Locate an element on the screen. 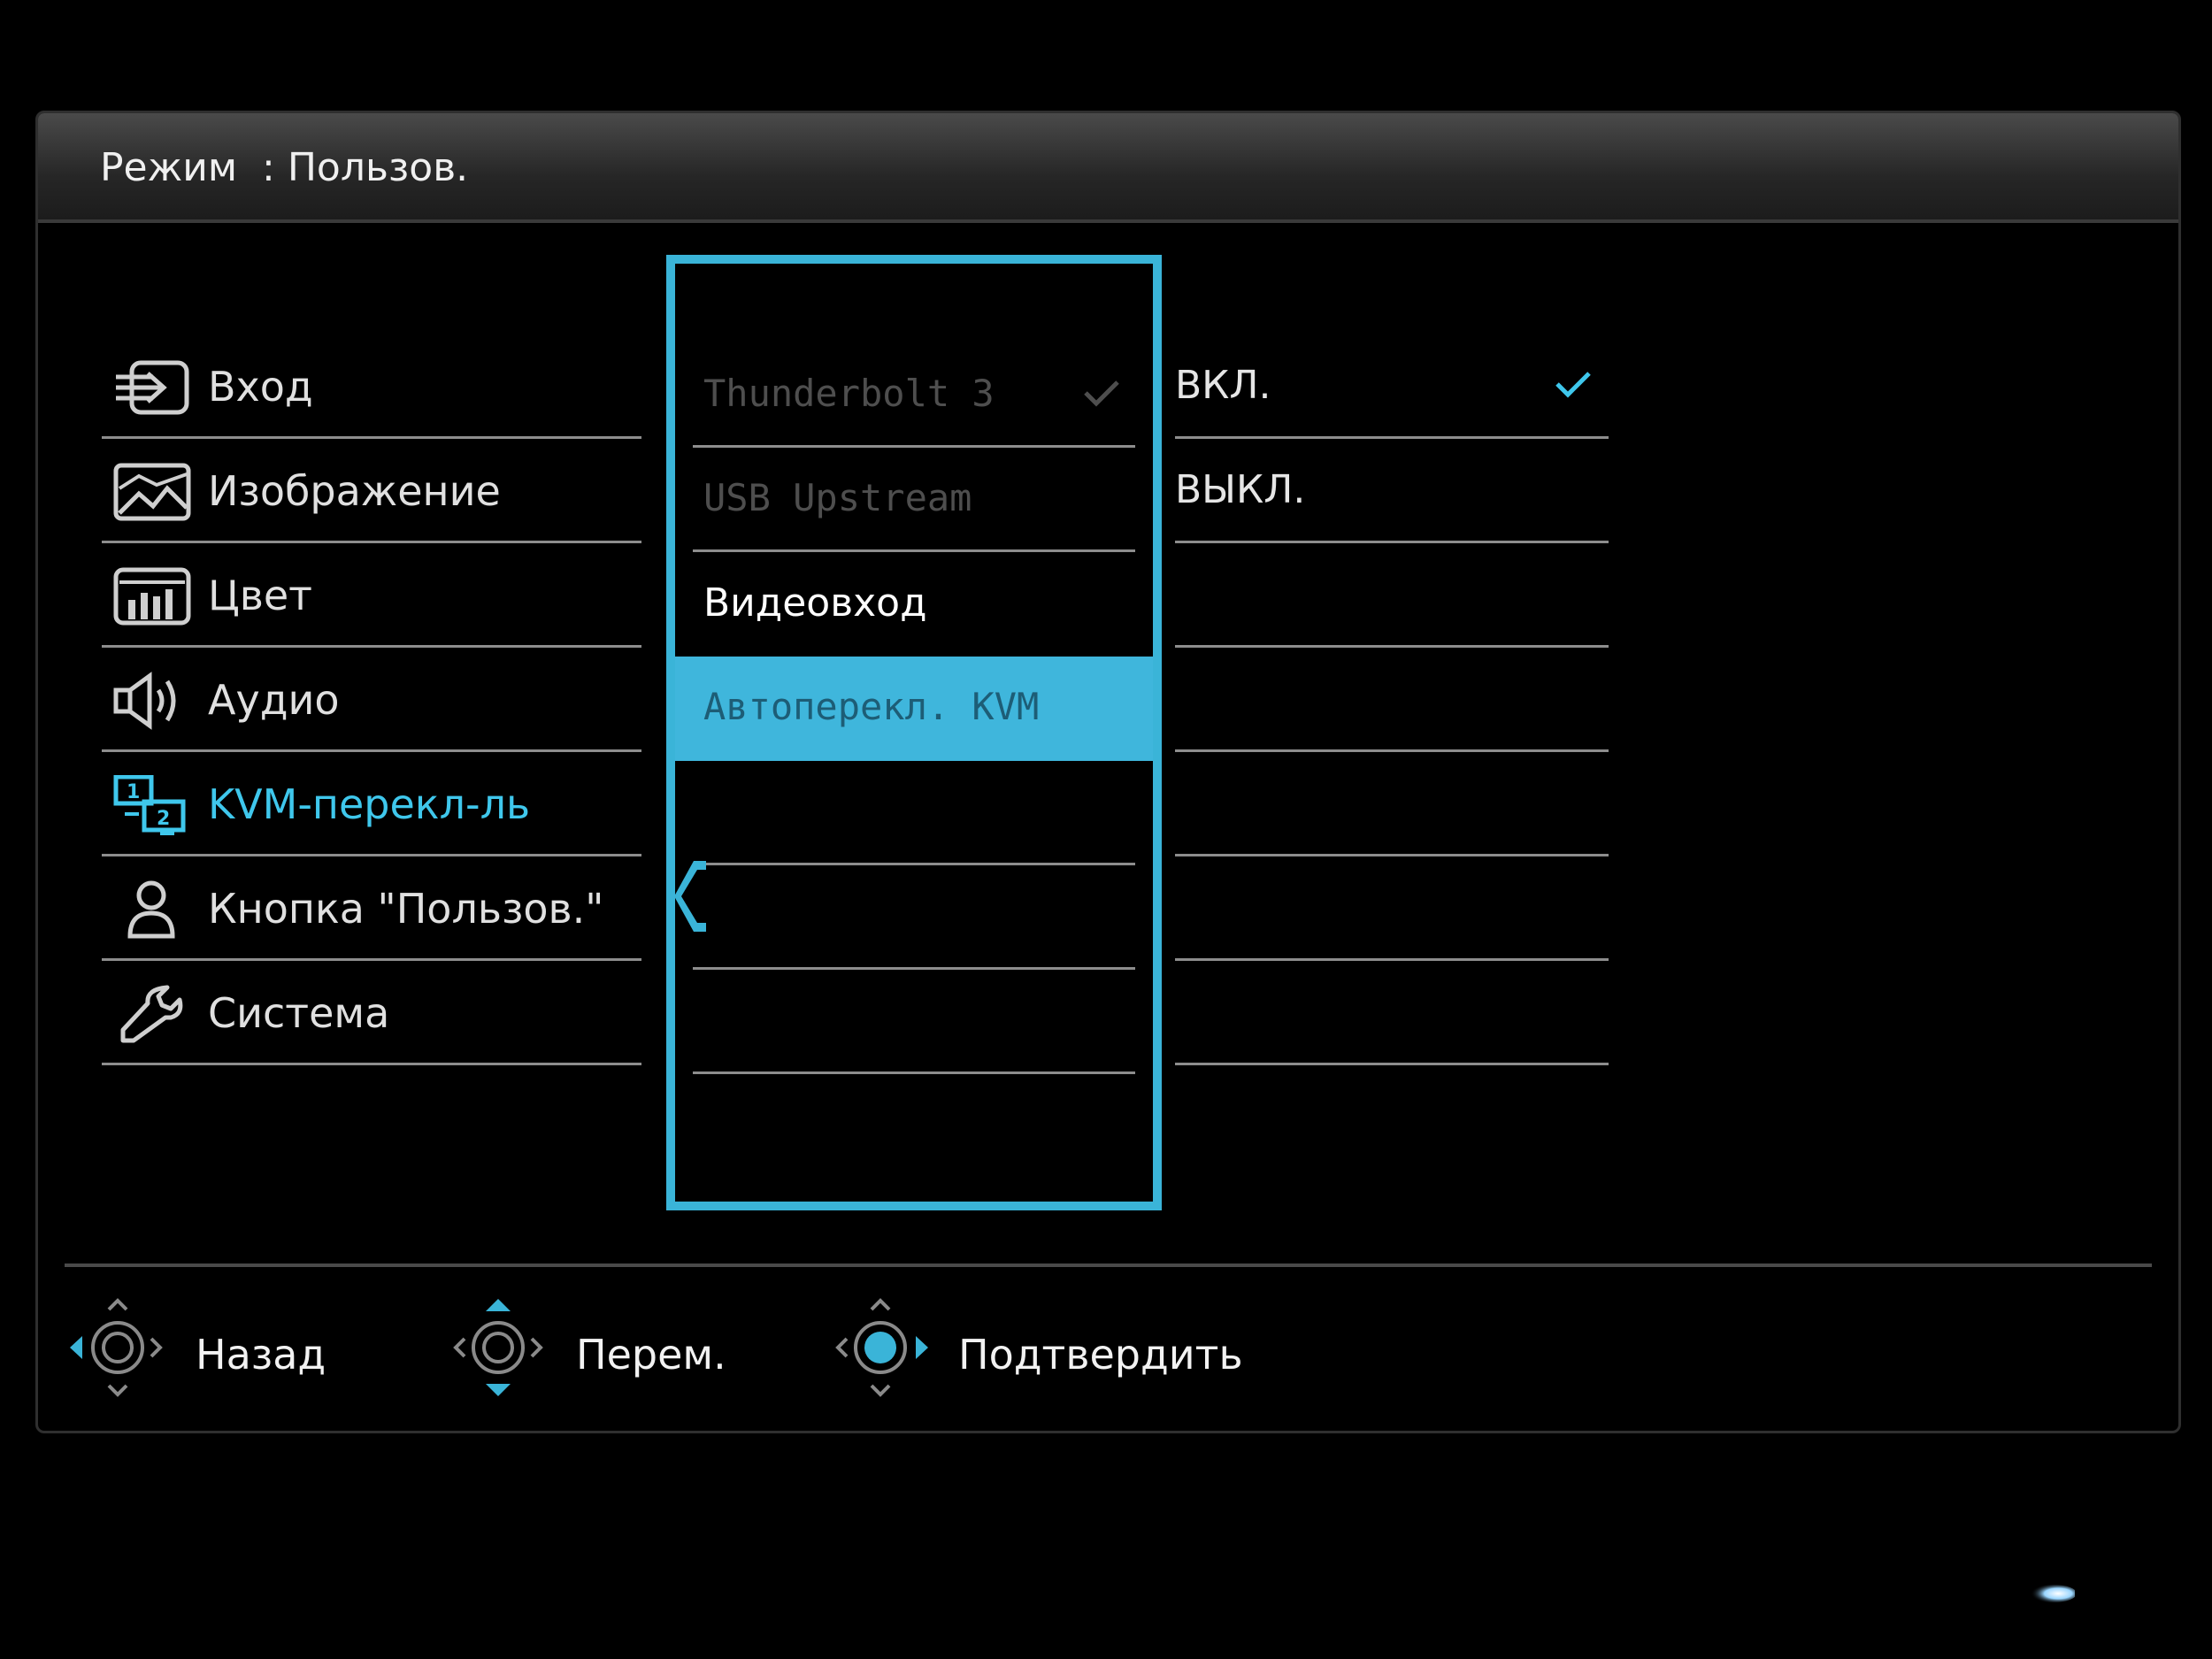 This screenshot has width=2212, height=1659. speaker-icon is located at coordinates (145, 701).